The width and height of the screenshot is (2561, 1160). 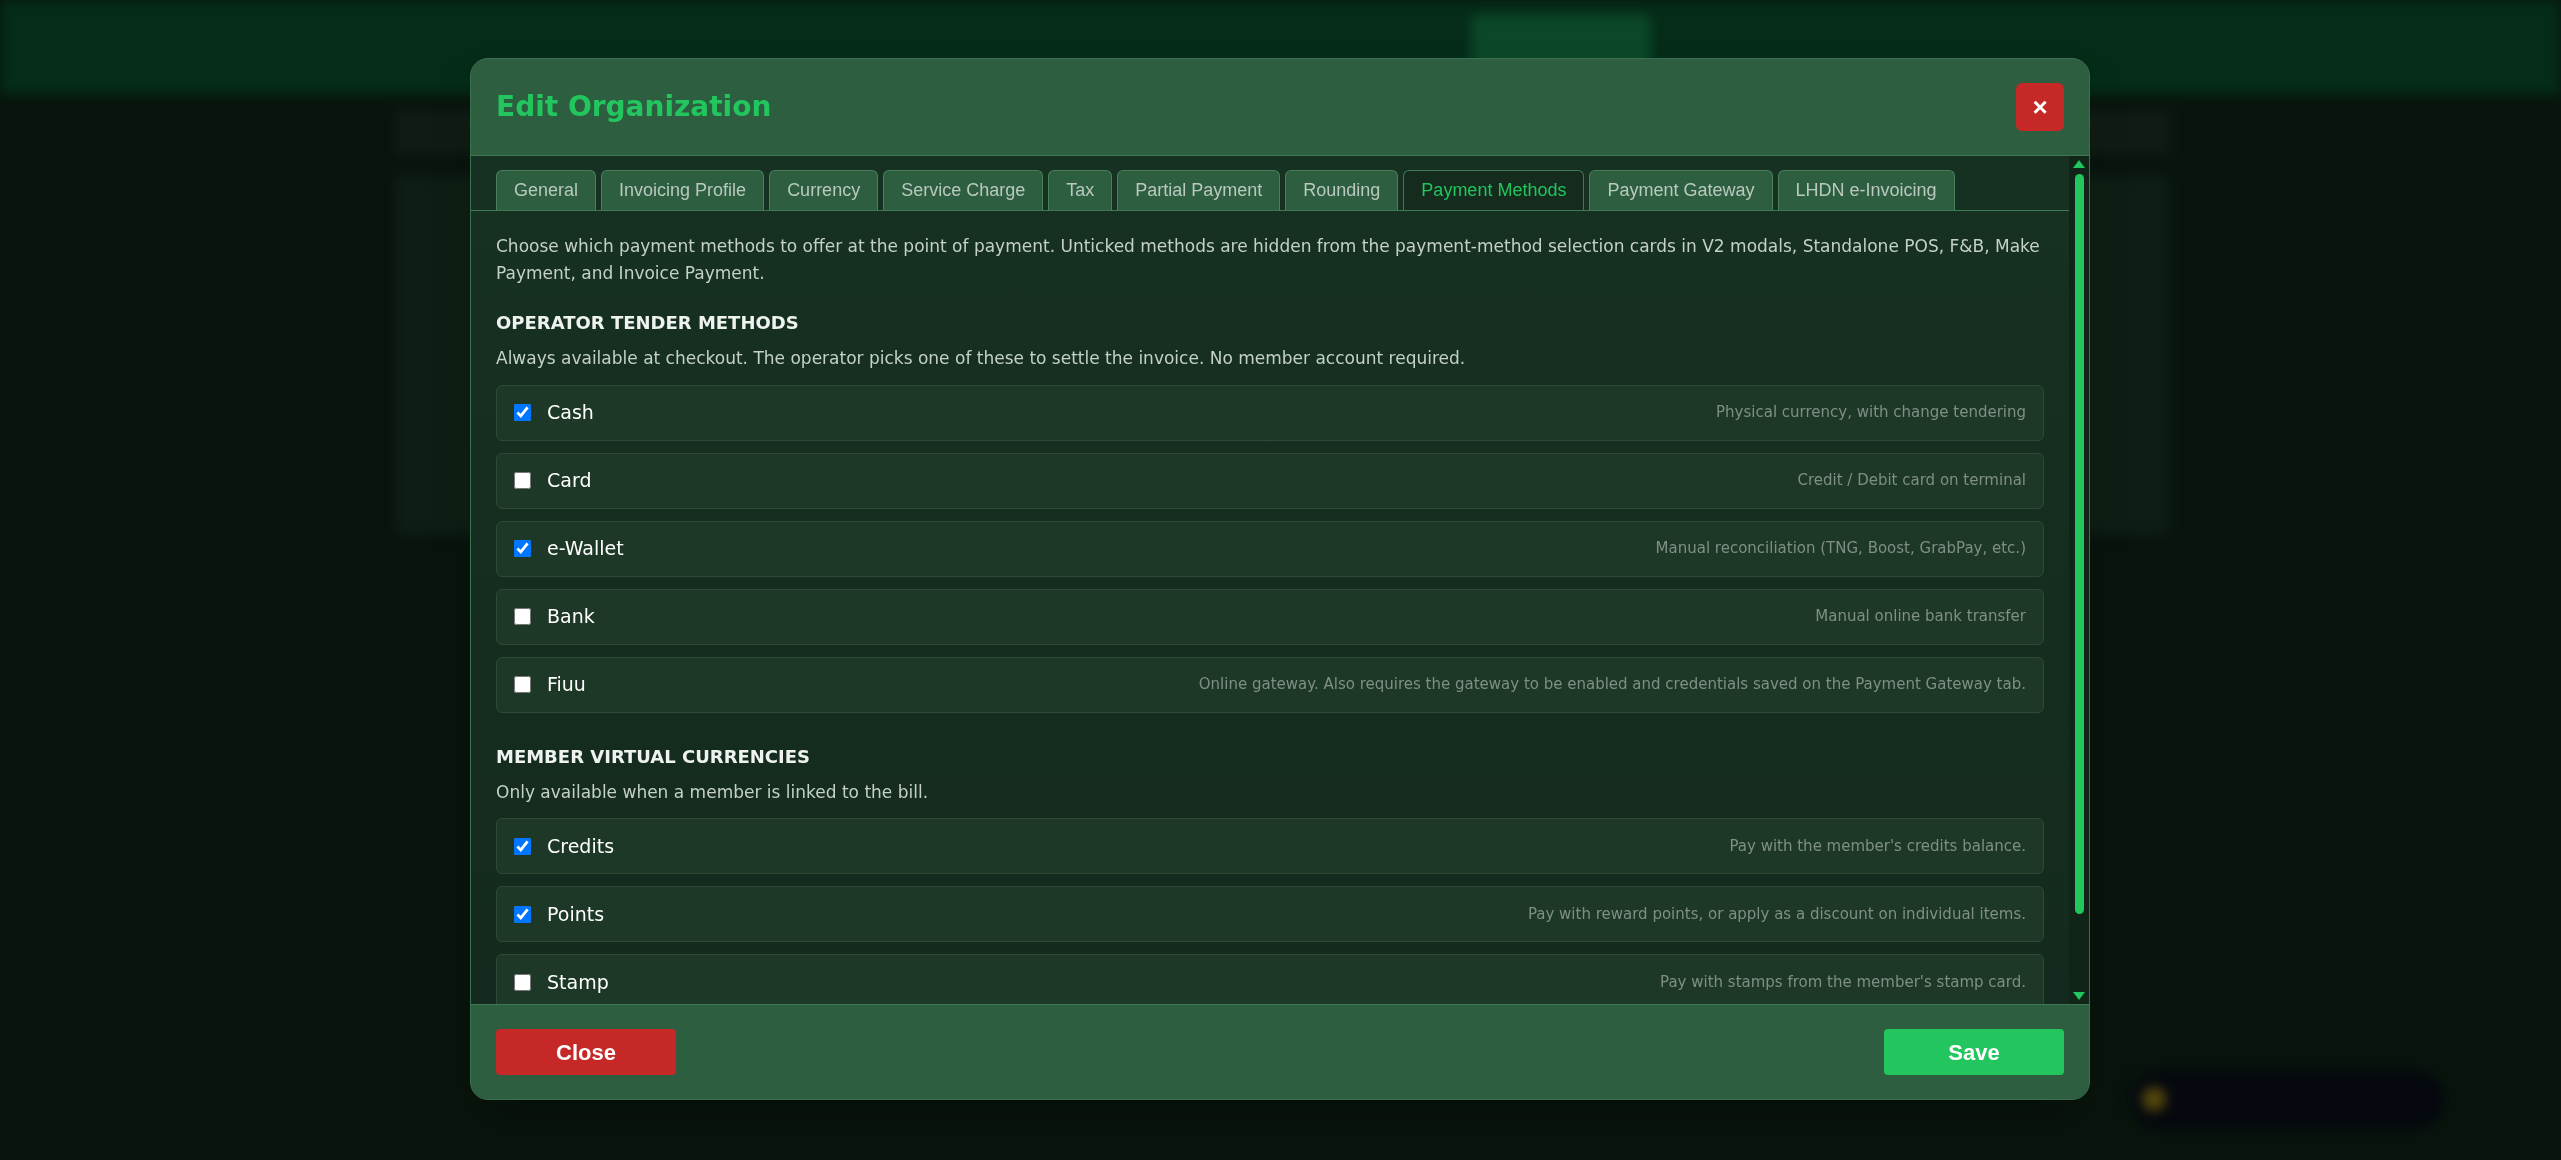 What do you see at coordinates (1974, 1052) in the screenshot?
I see `save-button: Save` at bounding box center [1974, 1052].